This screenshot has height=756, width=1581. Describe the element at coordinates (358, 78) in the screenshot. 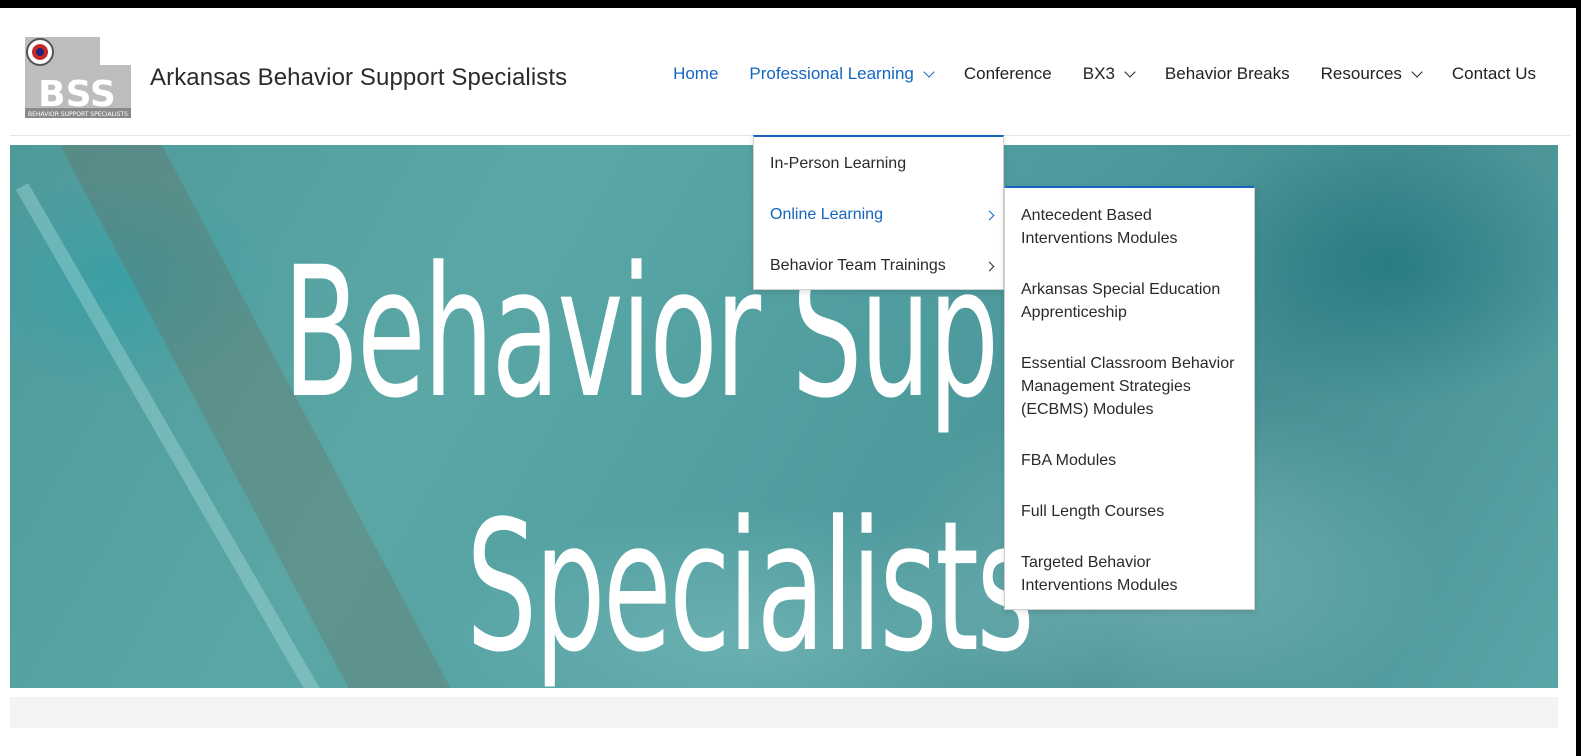

I see `site-title: Arkansas Behavior Support Specialists` at that location.